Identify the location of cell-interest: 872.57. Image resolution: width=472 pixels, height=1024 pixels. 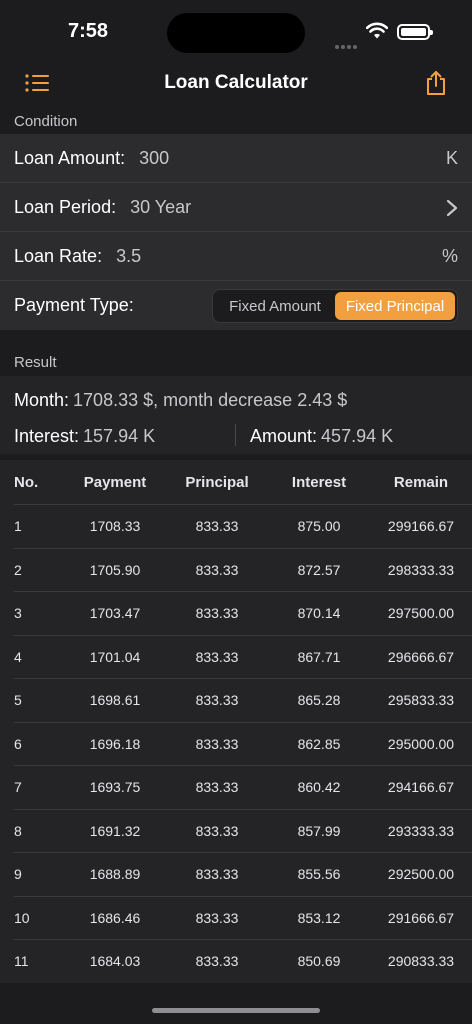
(319, 569).